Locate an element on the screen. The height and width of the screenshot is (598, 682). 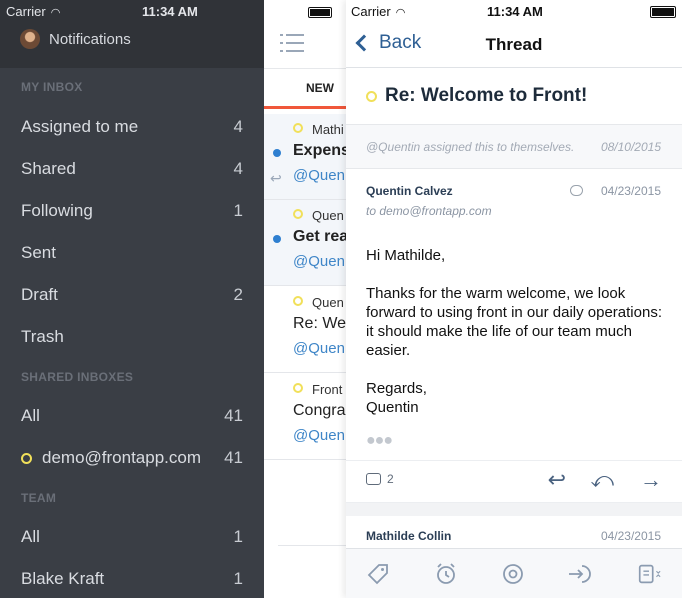
notifications-label: Notifications is located at coordinates (90, 39).